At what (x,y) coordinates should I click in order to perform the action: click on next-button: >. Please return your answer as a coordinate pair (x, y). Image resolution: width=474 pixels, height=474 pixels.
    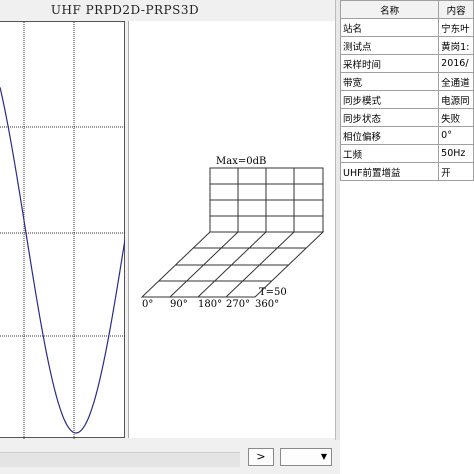
    Looking at the image, I should click on (261, 457).